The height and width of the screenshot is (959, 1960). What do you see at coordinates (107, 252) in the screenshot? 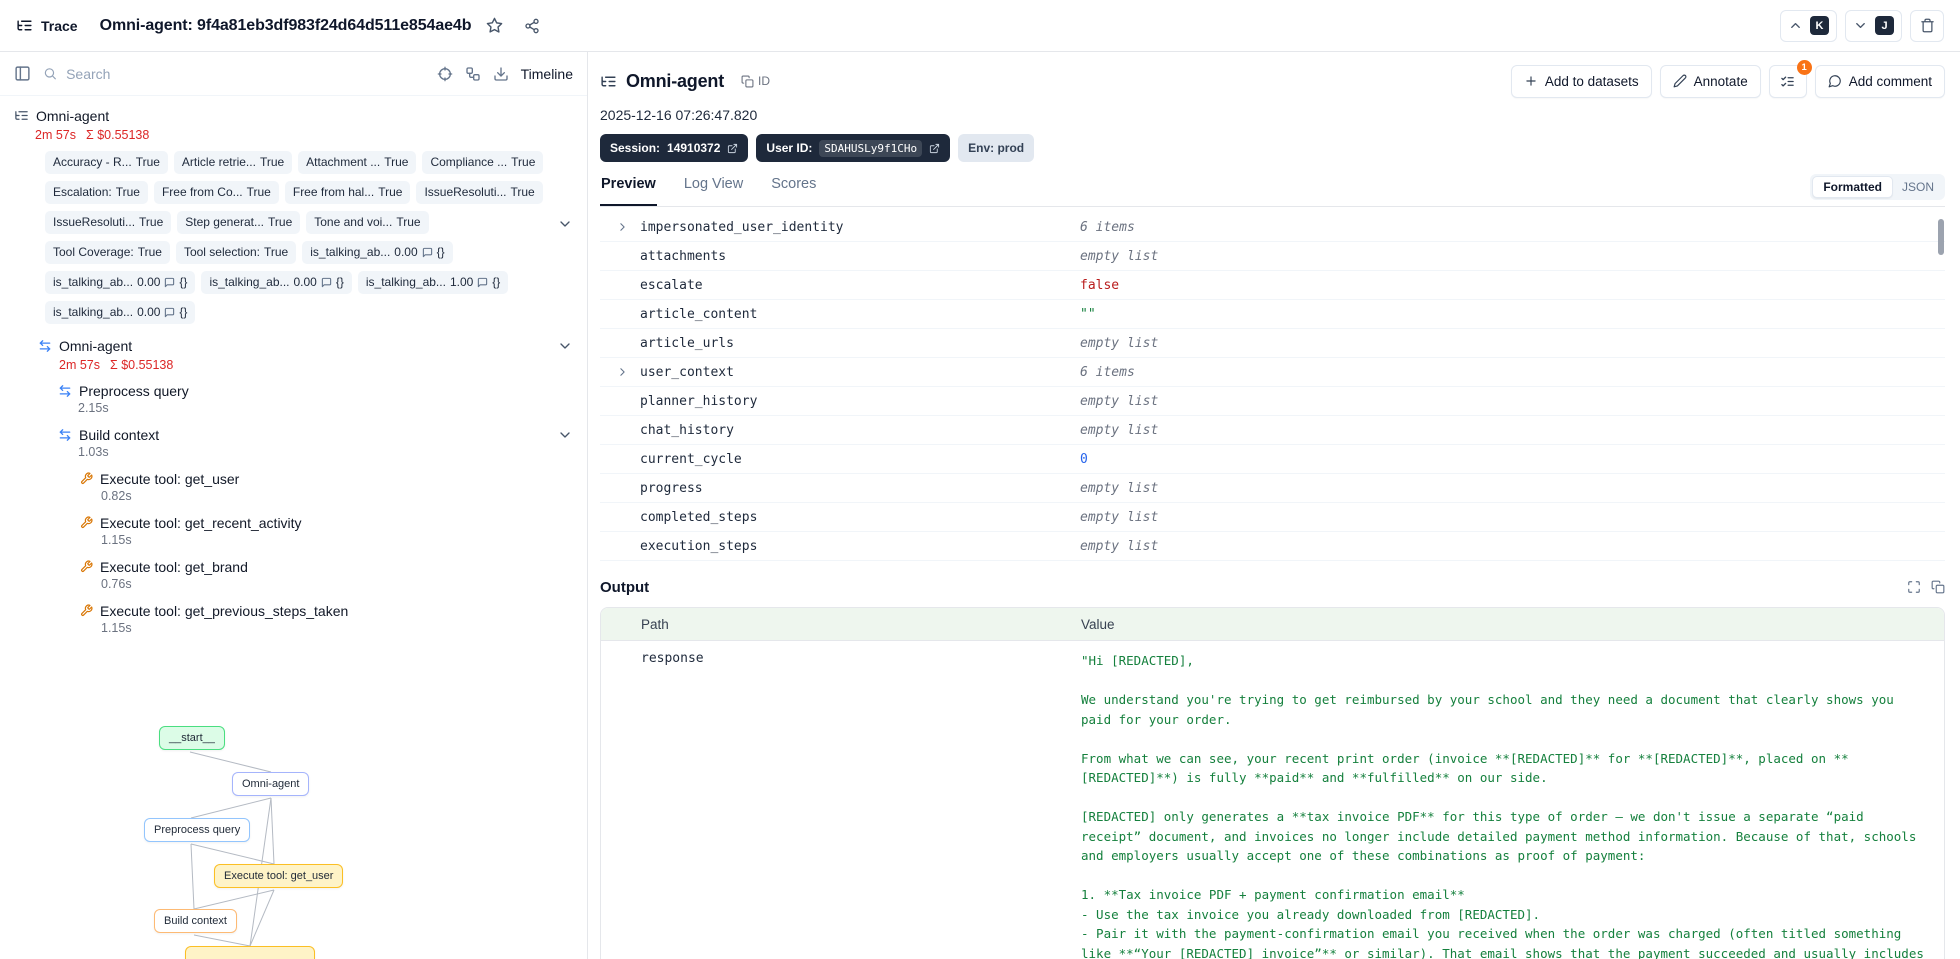
I see `score-badge: Tool Coverage: True` at bounding box center [107, 252].